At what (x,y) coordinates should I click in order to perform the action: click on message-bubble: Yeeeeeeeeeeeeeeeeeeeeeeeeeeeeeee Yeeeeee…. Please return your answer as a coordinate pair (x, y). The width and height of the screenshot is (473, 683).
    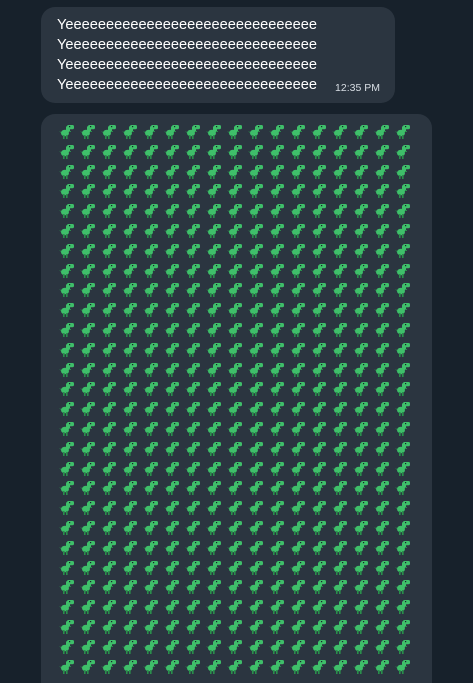
    Looking at the image, I should click on (218, 55).